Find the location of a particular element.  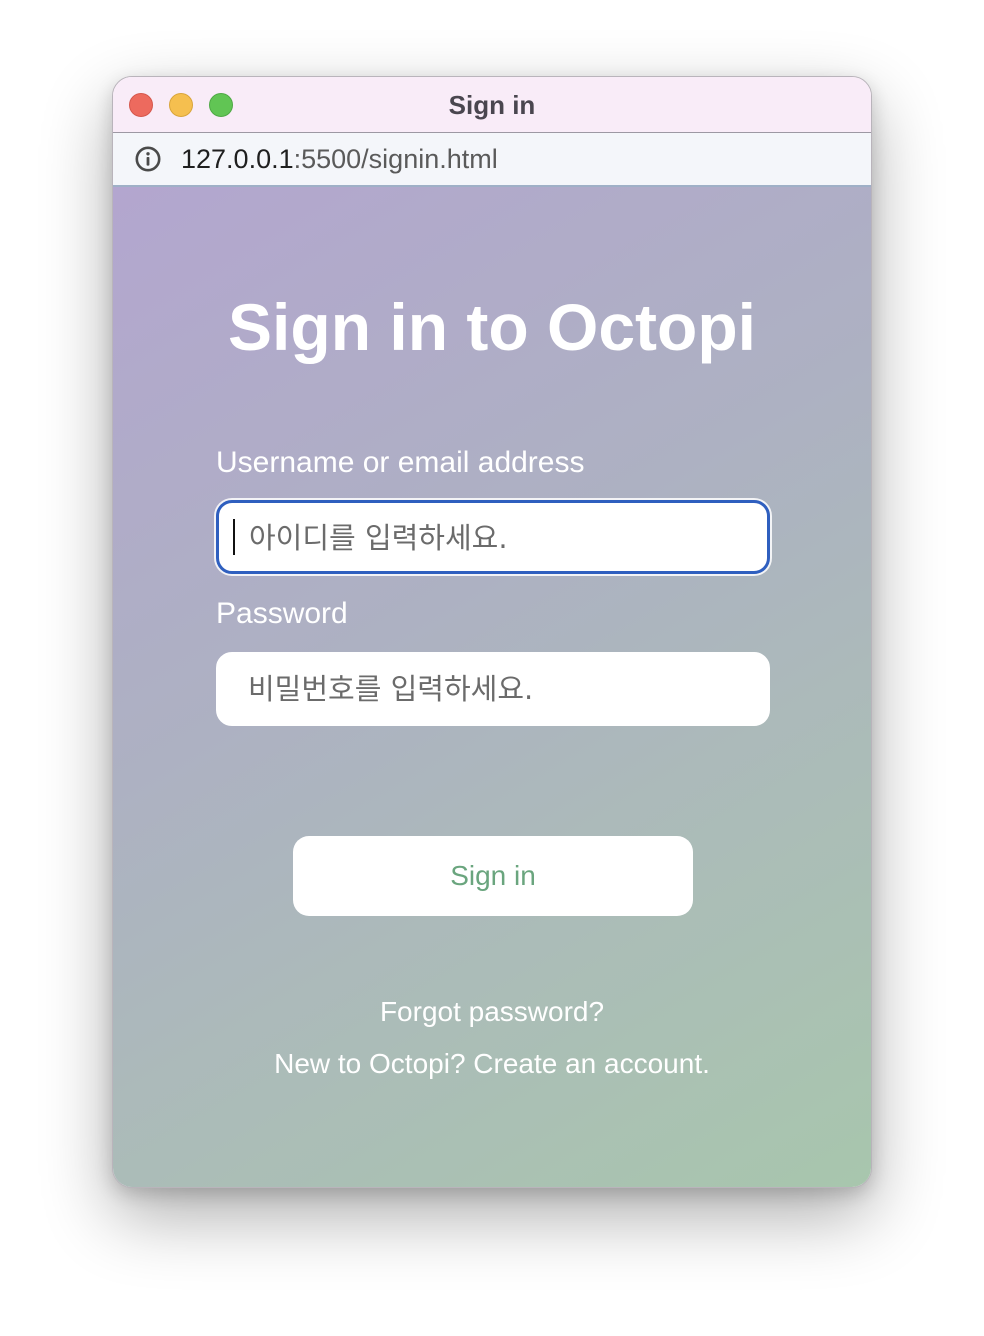

text-caret is located at coordinates (234, 537).